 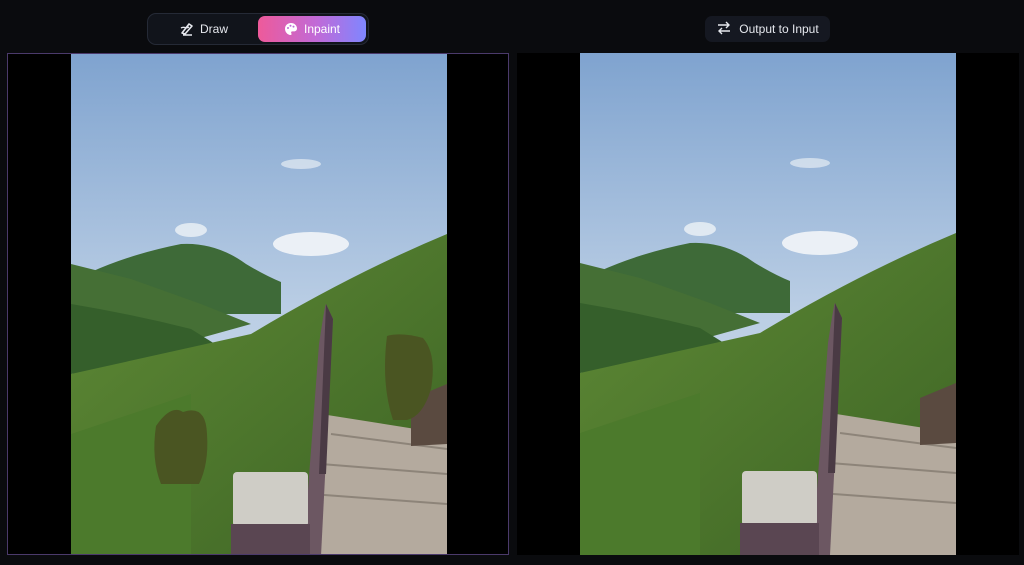 What do you see at coordinates (213, 29) in the screenshot?
I see `draw-mode-label: Draw` at bounding box center [213, 29].